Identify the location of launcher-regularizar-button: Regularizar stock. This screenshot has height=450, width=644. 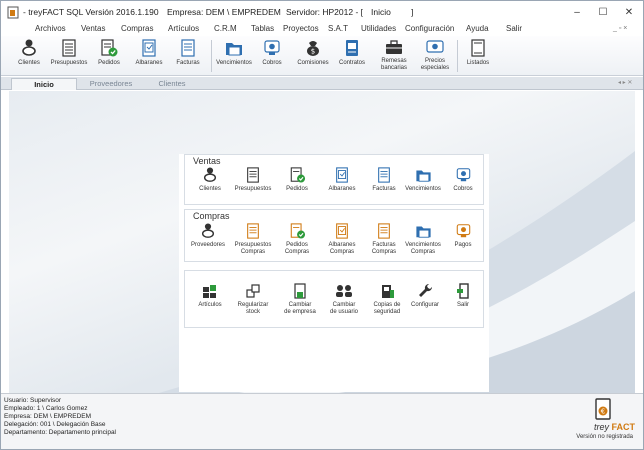
(253, 299).